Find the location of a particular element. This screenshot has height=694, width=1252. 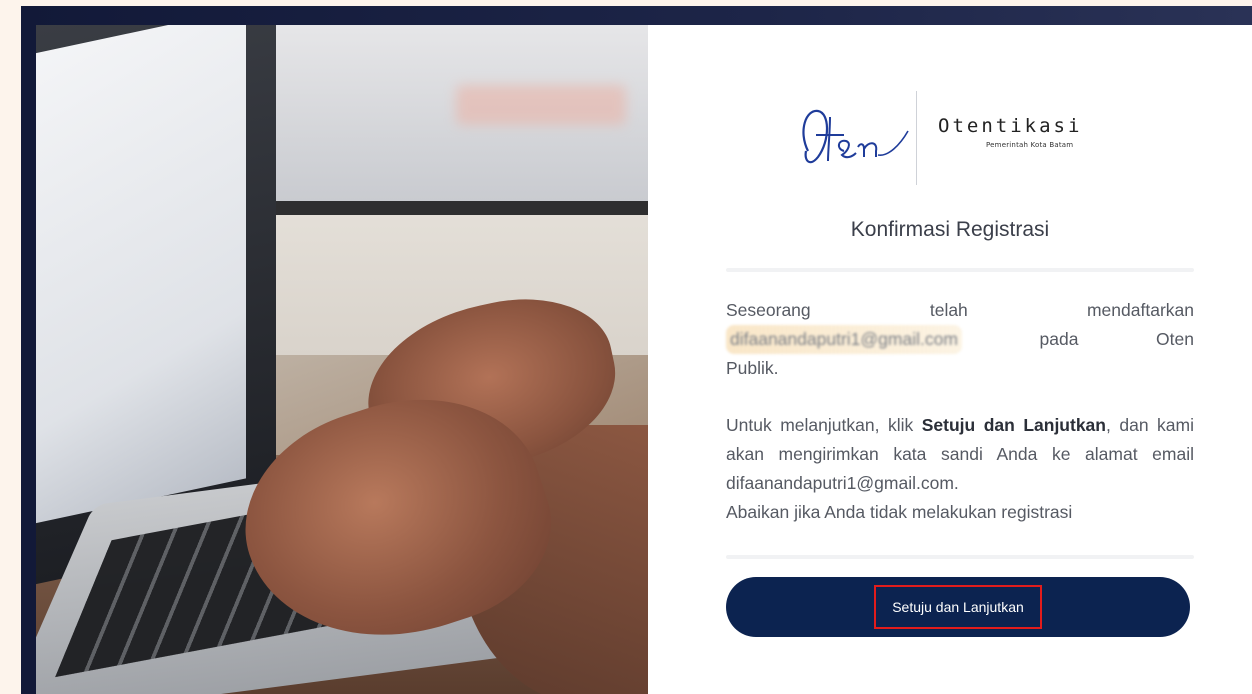

brand-subtitle: Pemerintah Kota Batam is located at coordinates (1030, 145).